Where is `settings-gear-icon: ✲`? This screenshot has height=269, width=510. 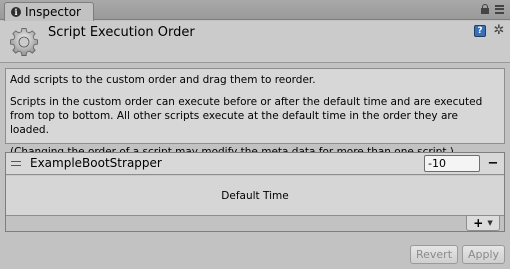
settings-gear-icon: ✲ is located at coordinates (499, 31).